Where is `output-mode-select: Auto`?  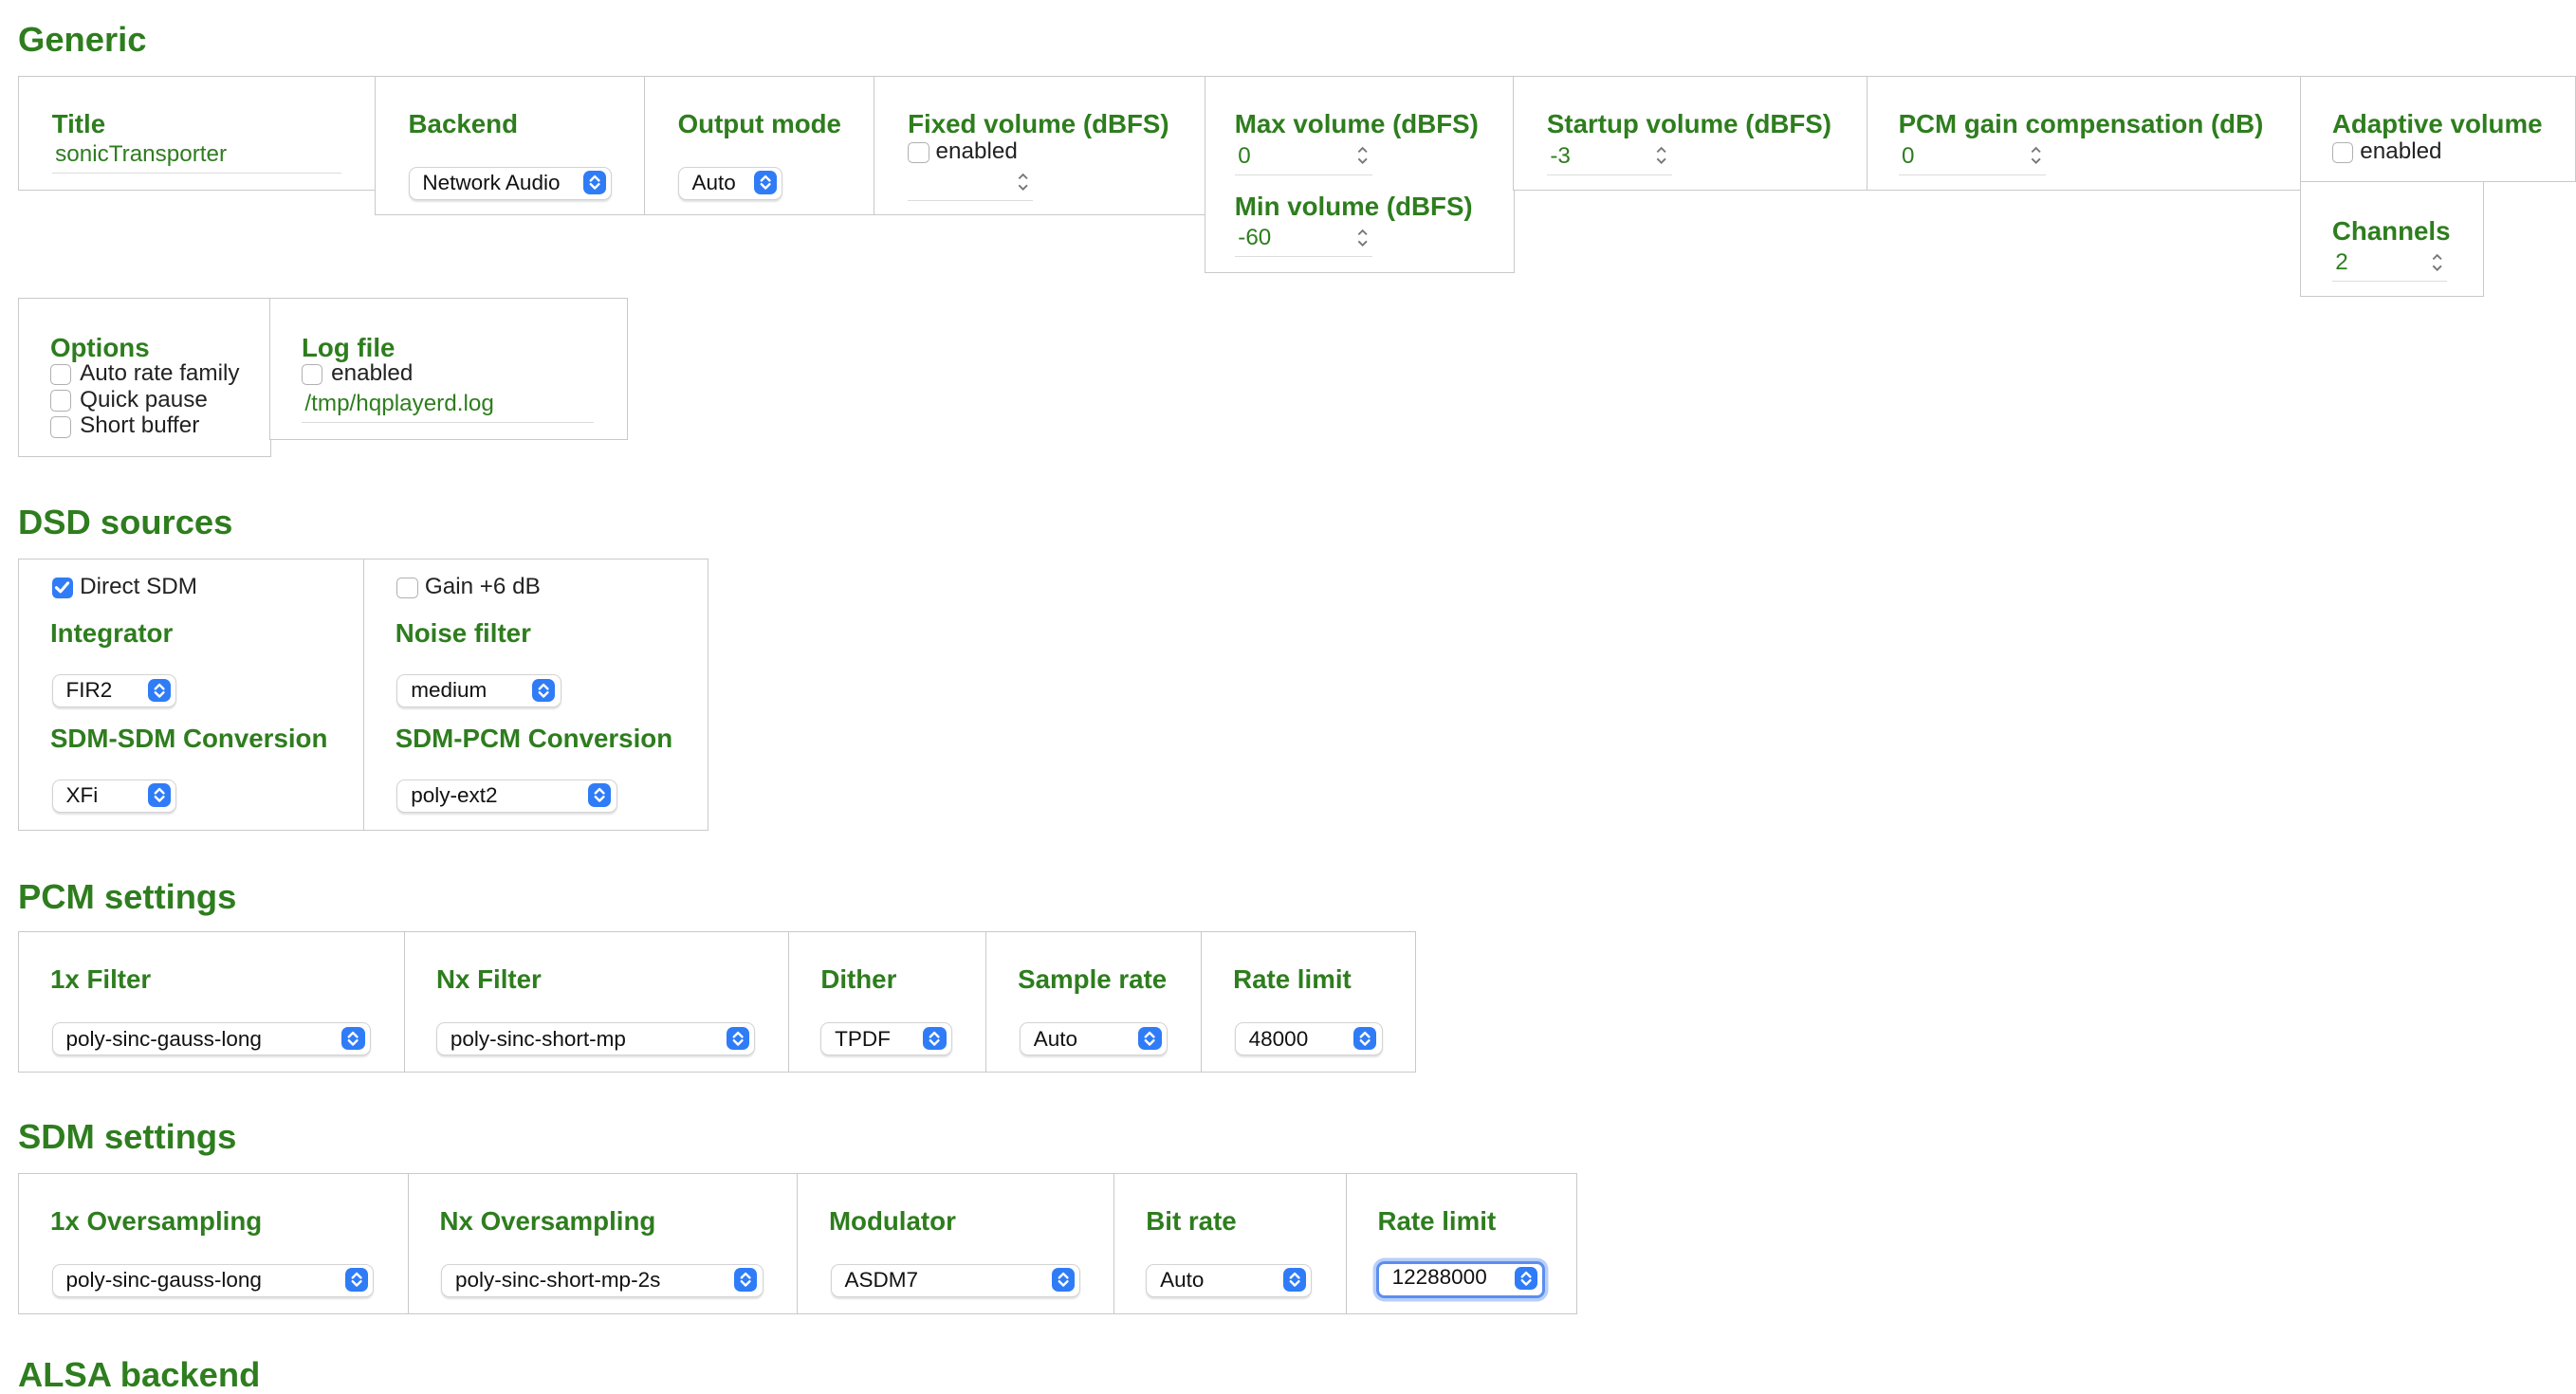 output-mode-select: Auto is located at coordinates (730, 183).